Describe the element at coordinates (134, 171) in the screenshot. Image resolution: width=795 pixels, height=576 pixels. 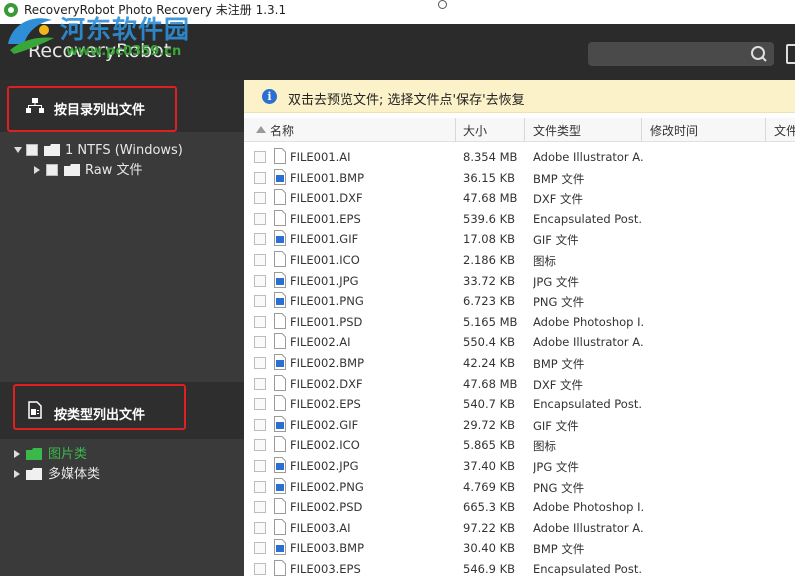
I see `tree-item-raw-files: Raw 文件` at that location.